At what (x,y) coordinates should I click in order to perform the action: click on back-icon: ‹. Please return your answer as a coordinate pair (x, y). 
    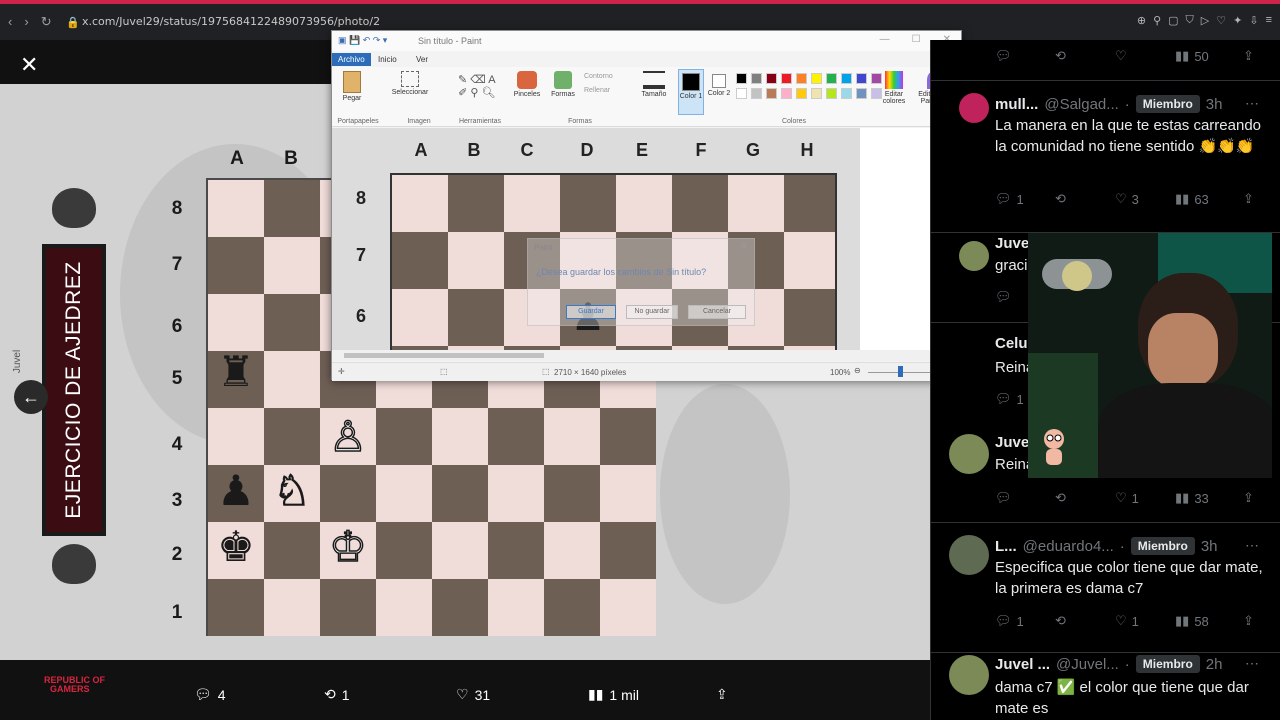
    Looking at the image, I should click on (10, 22).